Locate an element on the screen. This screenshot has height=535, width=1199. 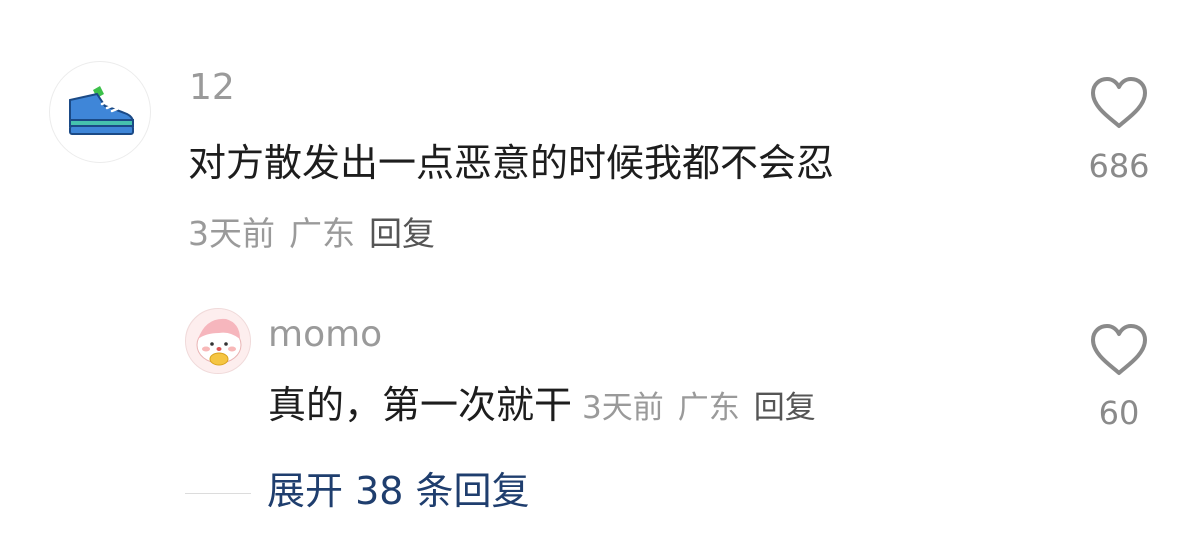
comment-reply-button: 回复 is located at coordinates (402, 233).